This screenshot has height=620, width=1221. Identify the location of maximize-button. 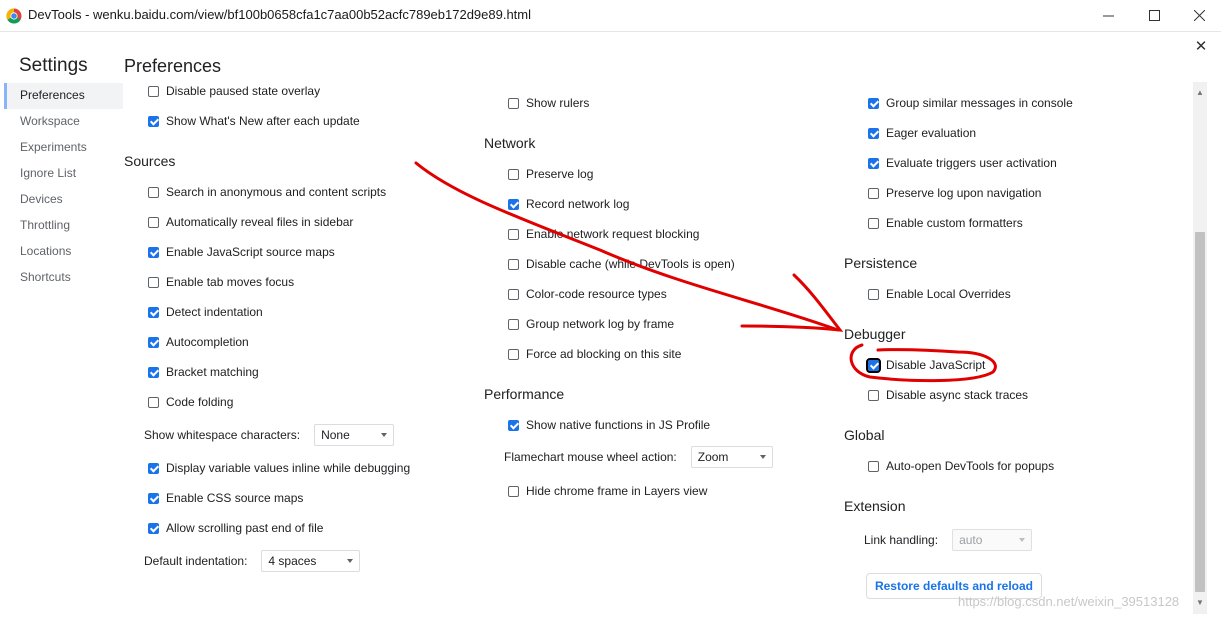
(1154, 15).